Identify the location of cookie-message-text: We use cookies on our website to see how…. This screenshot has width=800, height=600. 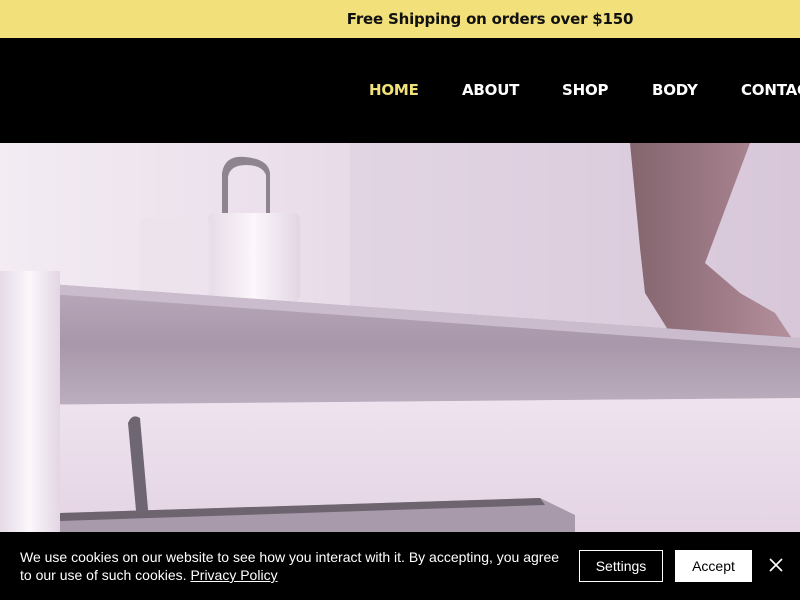
(290, 566).